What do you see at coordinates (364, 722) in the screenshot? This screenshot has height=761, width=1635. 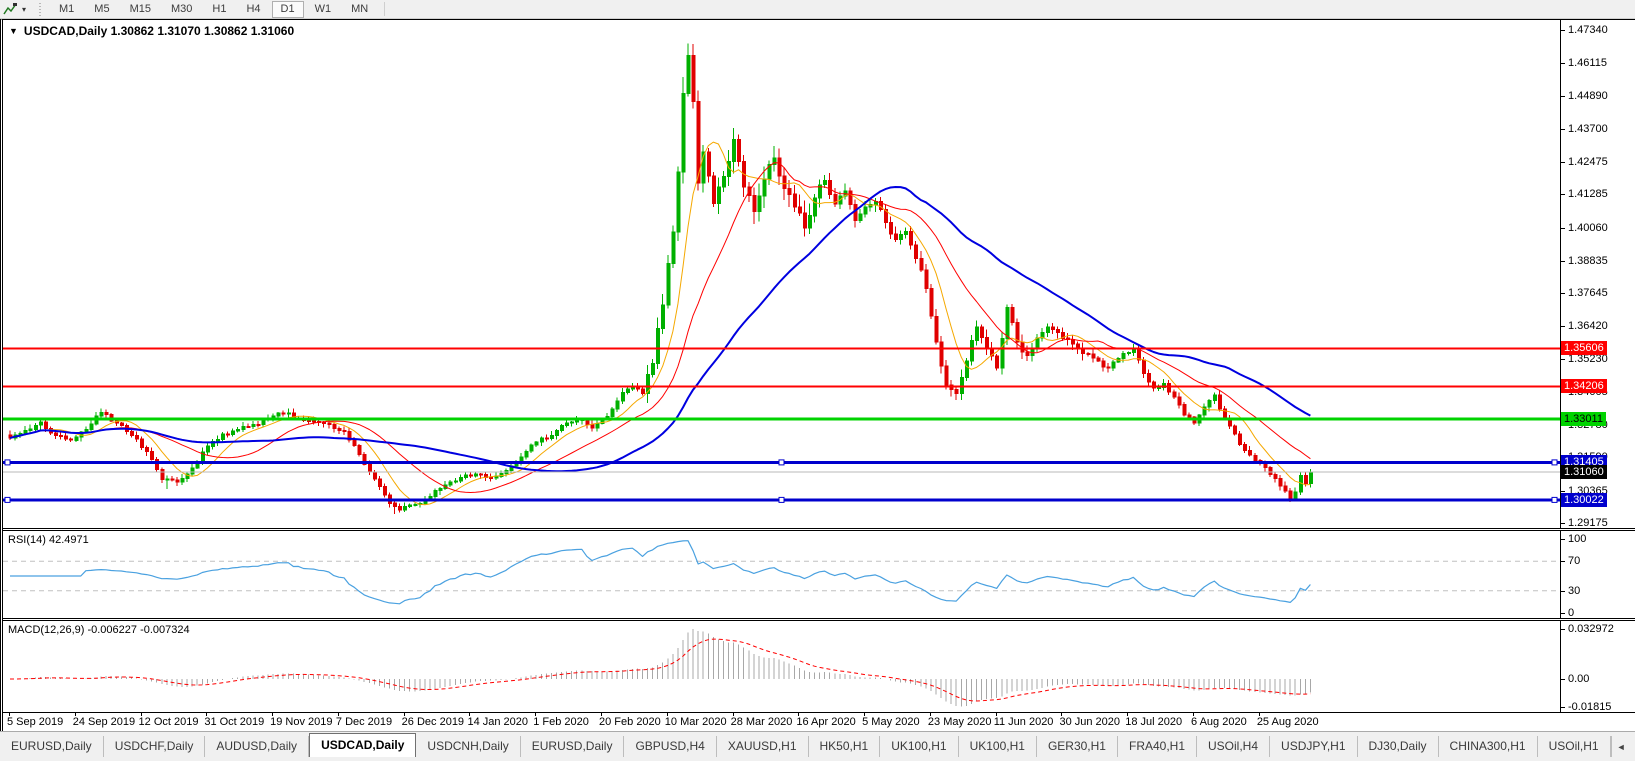 I see `x-axis-label: 7 Dec 2019` at bounding box center [364, 722].